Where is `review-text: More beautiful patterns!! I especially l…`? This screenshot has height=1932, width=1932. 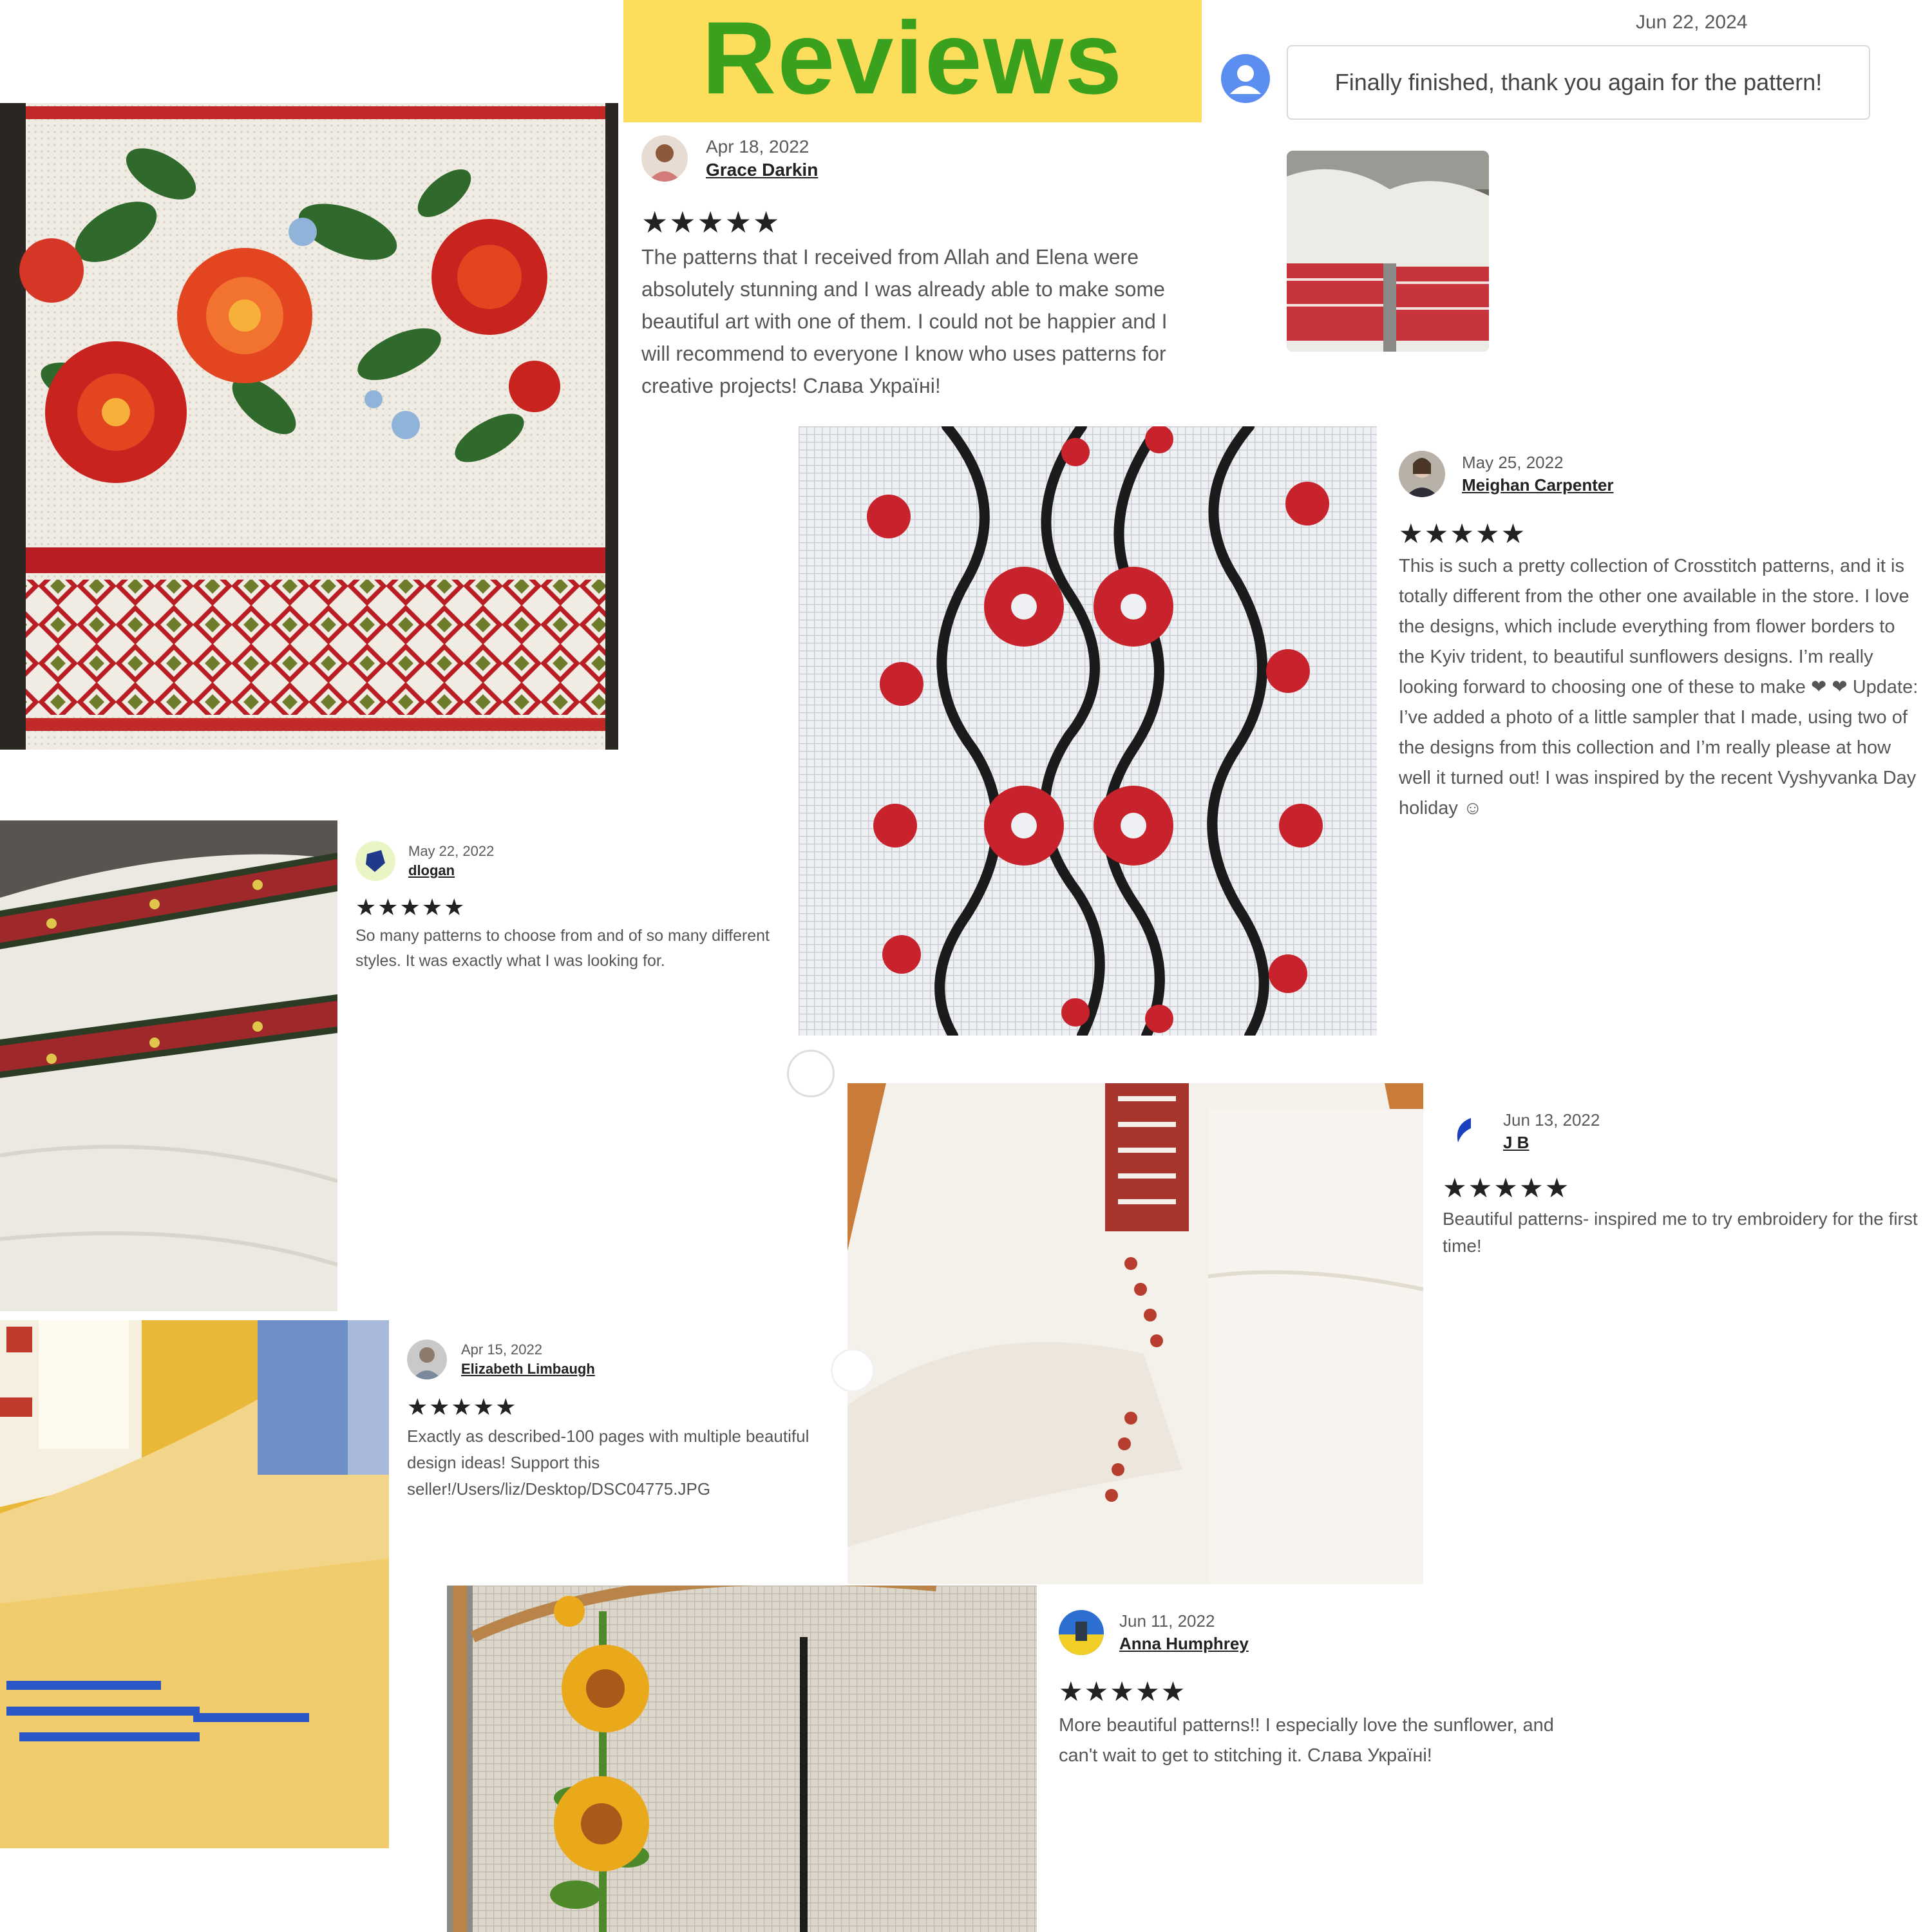 review-text: More beautiful patterns!! I especially l… is located at coordinates (1306, 1740).